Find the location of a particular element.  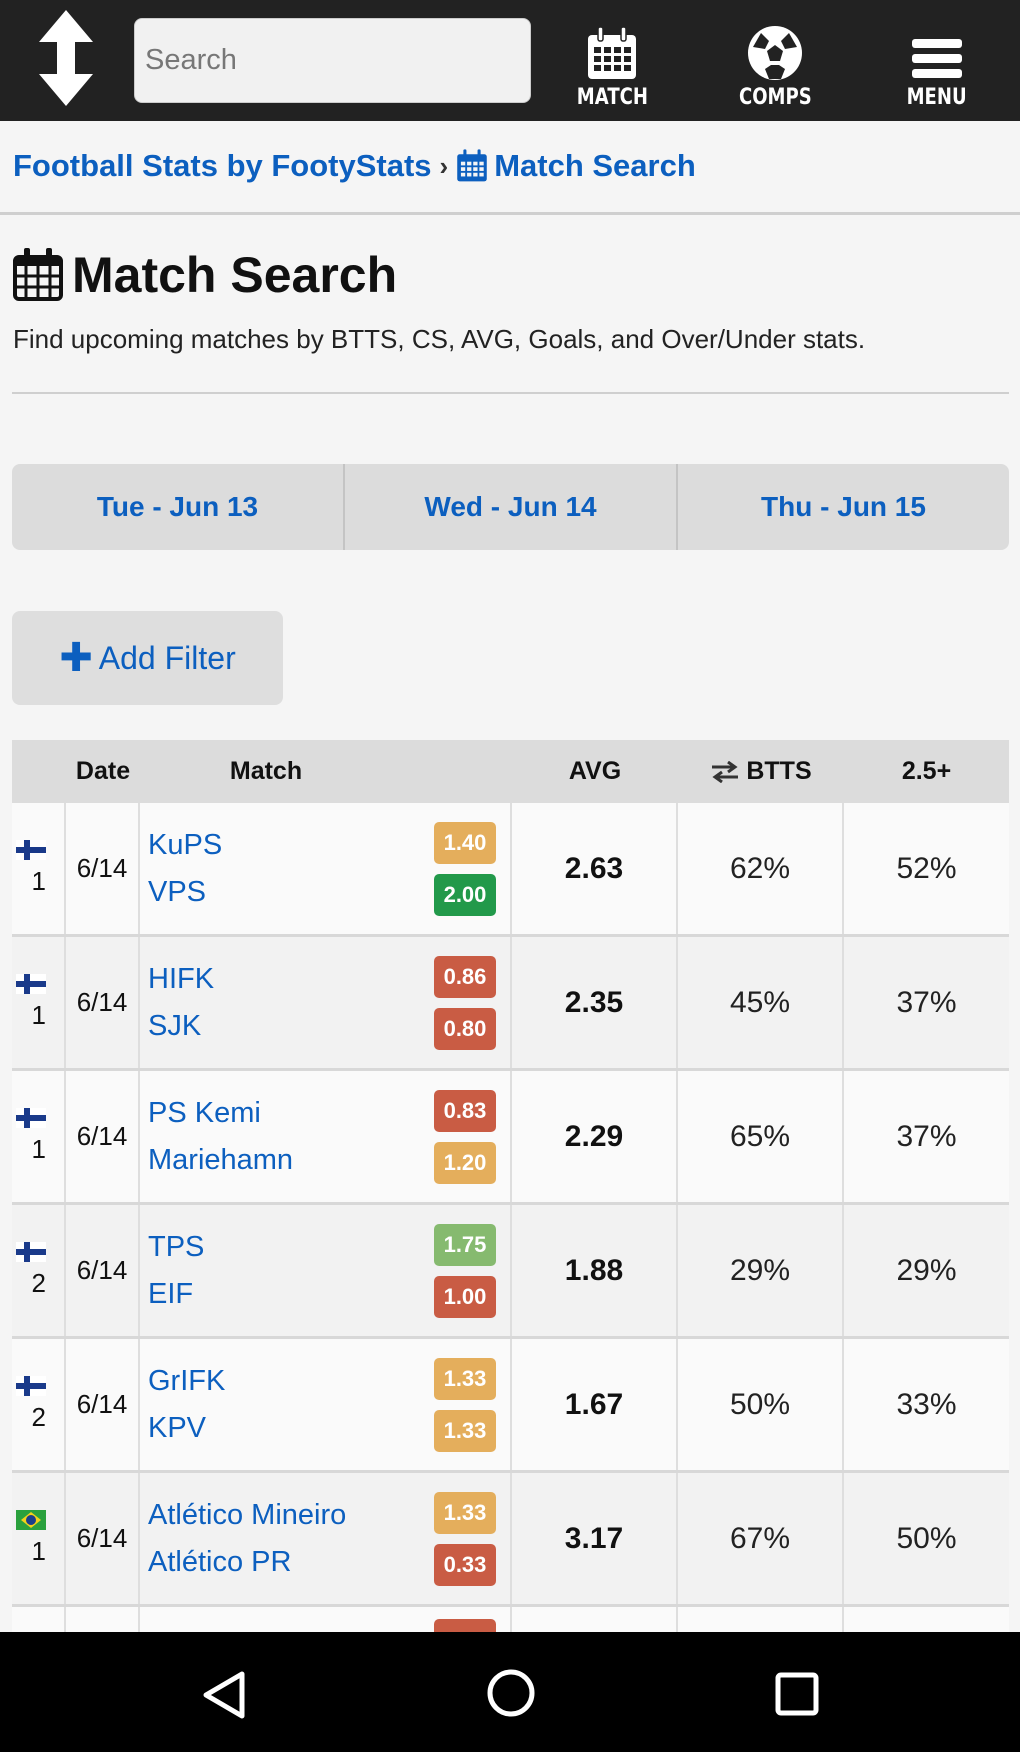

avg-cell: 1.88 is located at coordinates (595, 1270).